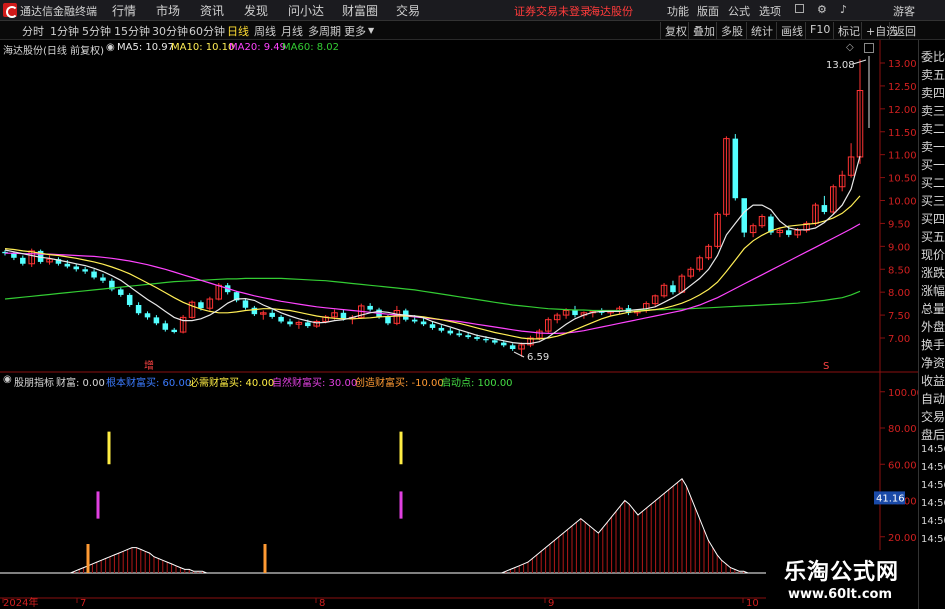 This screenshot has height=609, width=945. Describe the element at coordinates (212, 10) in the screenshot. I see `menu-item-zixun: 资讯` at that location.